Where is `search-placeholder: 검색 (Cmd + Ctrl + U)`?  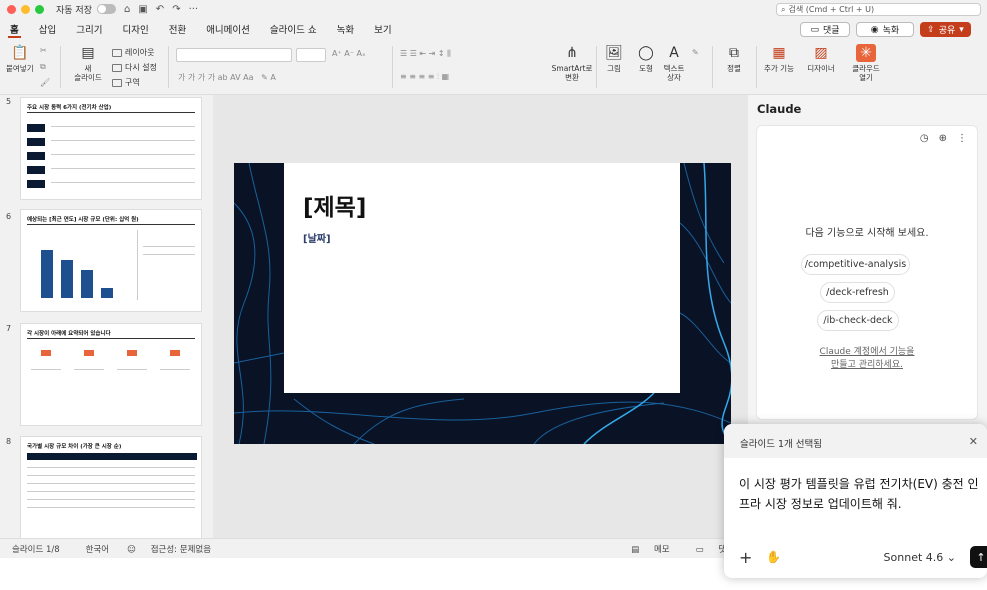
search-placeholder: 검색 (Cmd + Ctrl + U) is located at coordinates (831, 9).